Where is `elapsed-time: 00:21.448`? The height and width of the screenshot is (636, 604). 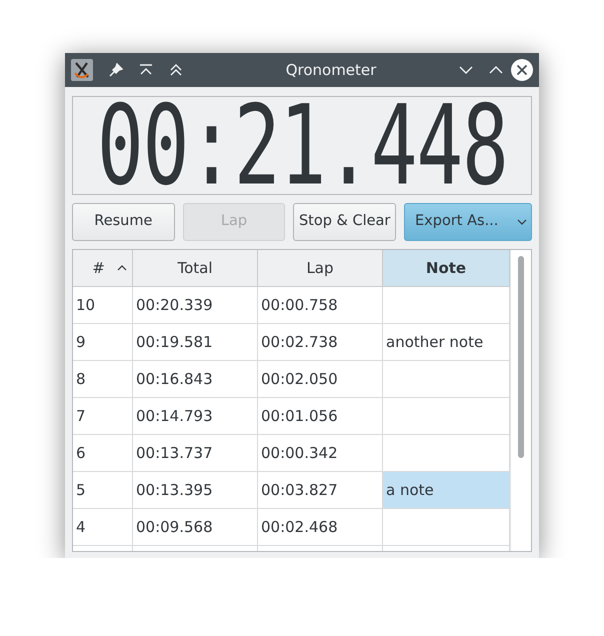 elapsed-time: 00:21.448 is located at coordinates (302, 145).